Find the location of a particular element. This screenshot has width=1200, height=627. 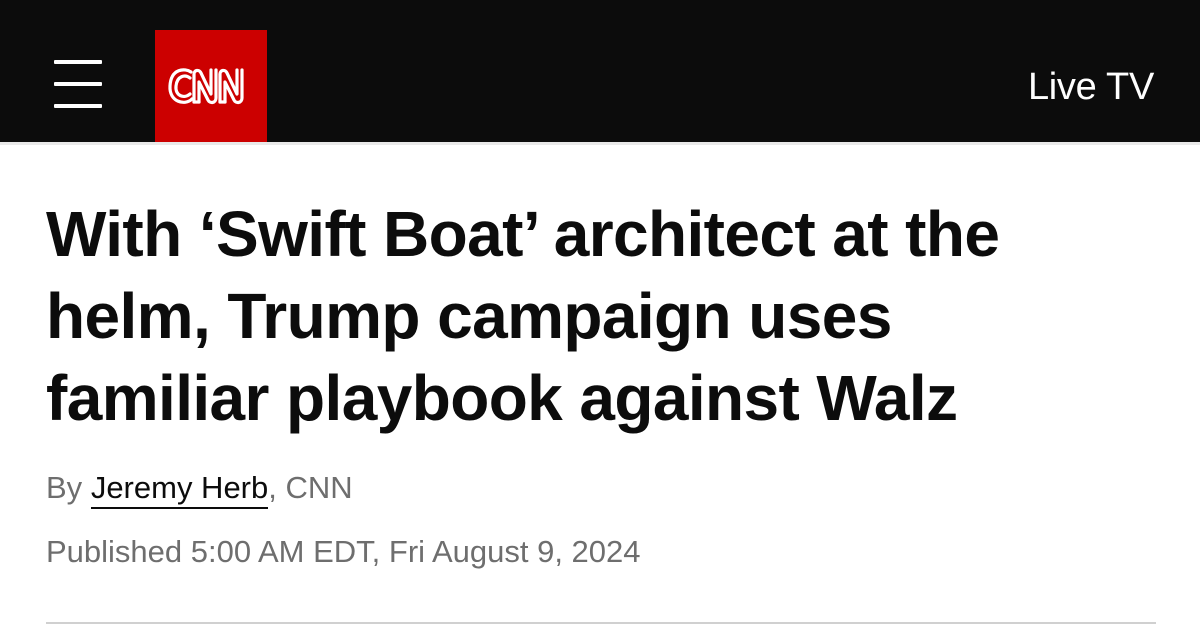

byline-source: , CNN is located at coordinates (310, 487).